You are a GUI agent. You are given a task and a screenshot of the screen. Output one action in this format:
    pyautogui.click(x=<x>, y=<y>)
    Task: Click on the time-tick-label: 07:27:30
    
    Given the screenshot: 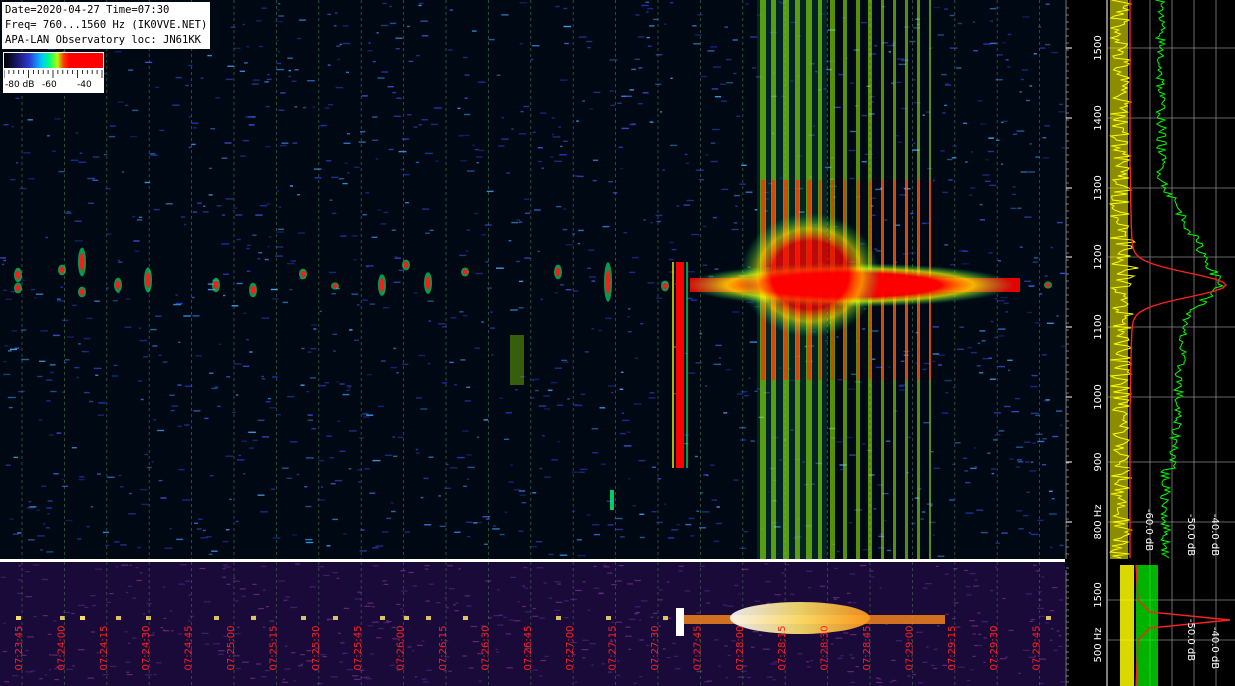 What is the action you would take?
    pyautogui.click(x=655, y=648)
    